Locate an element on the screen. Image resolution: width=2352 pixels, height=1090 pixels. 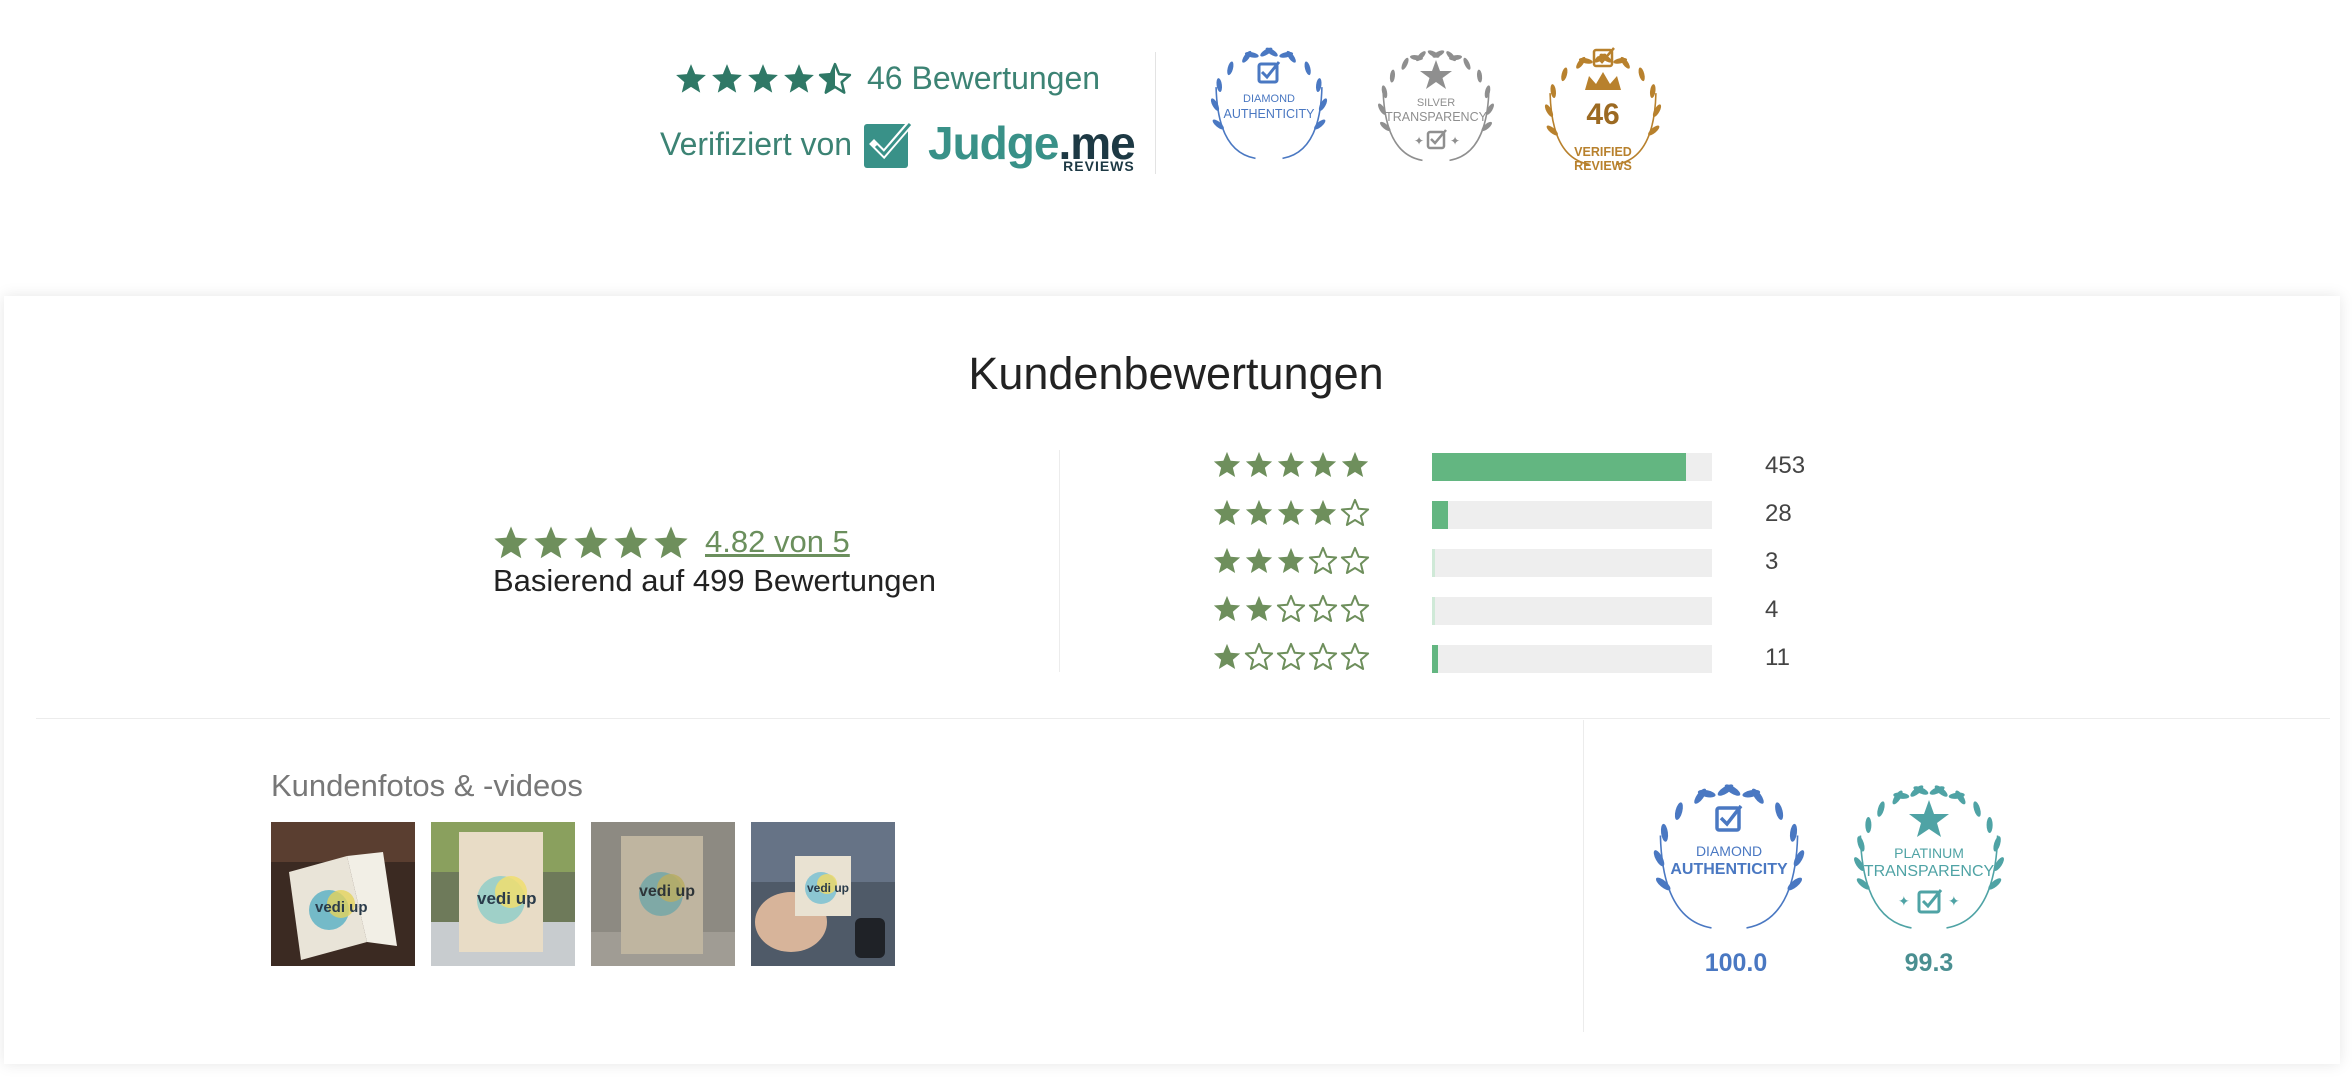
top-rating-stars is located at coordinates (763, 79).